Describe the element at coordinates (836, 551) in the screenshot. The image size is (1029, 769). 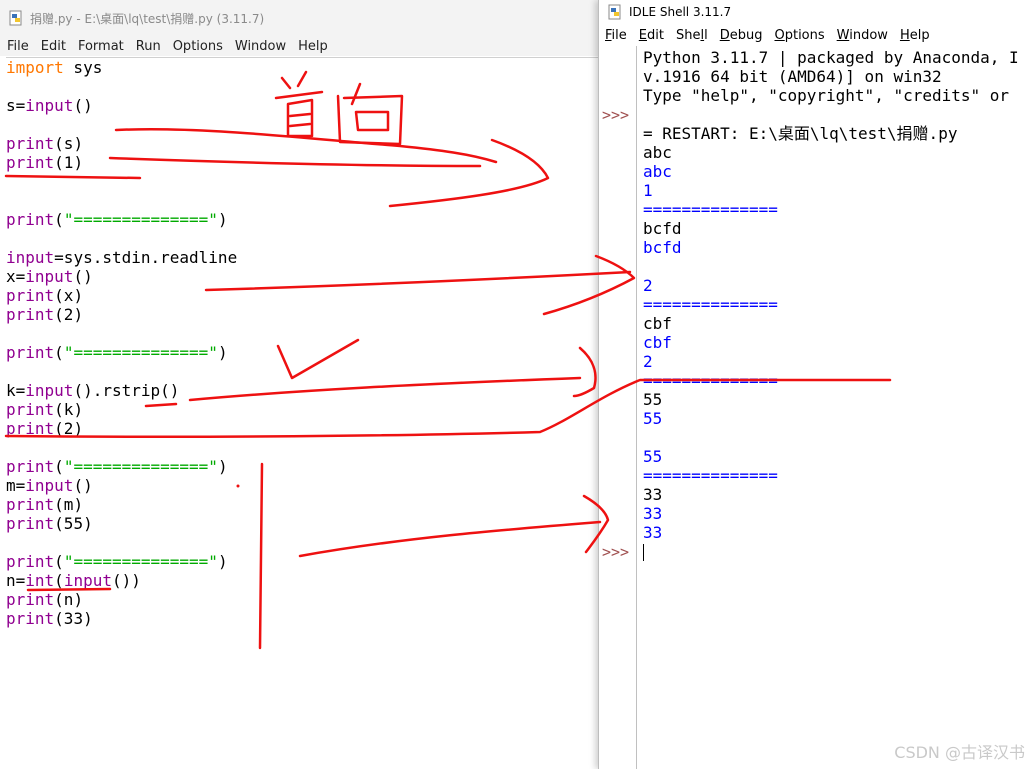
I see `shell-input-line` at that location.